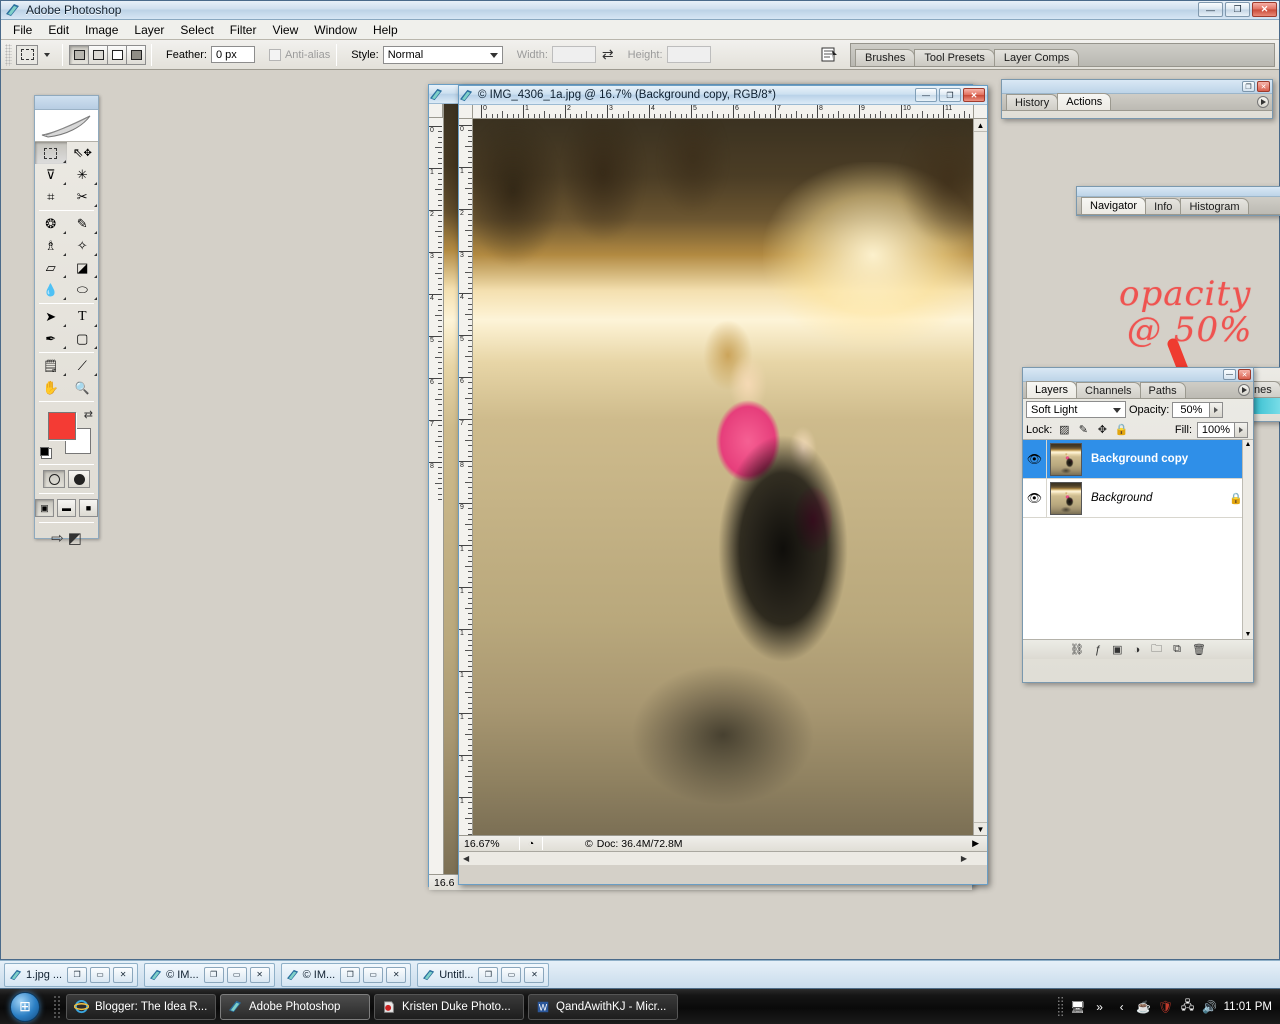  What do you see at coordinates (1137, 650) in the screenshot?
I see `new-adjustment-layer-icon: ◑` at bounding box center [1137, 650].